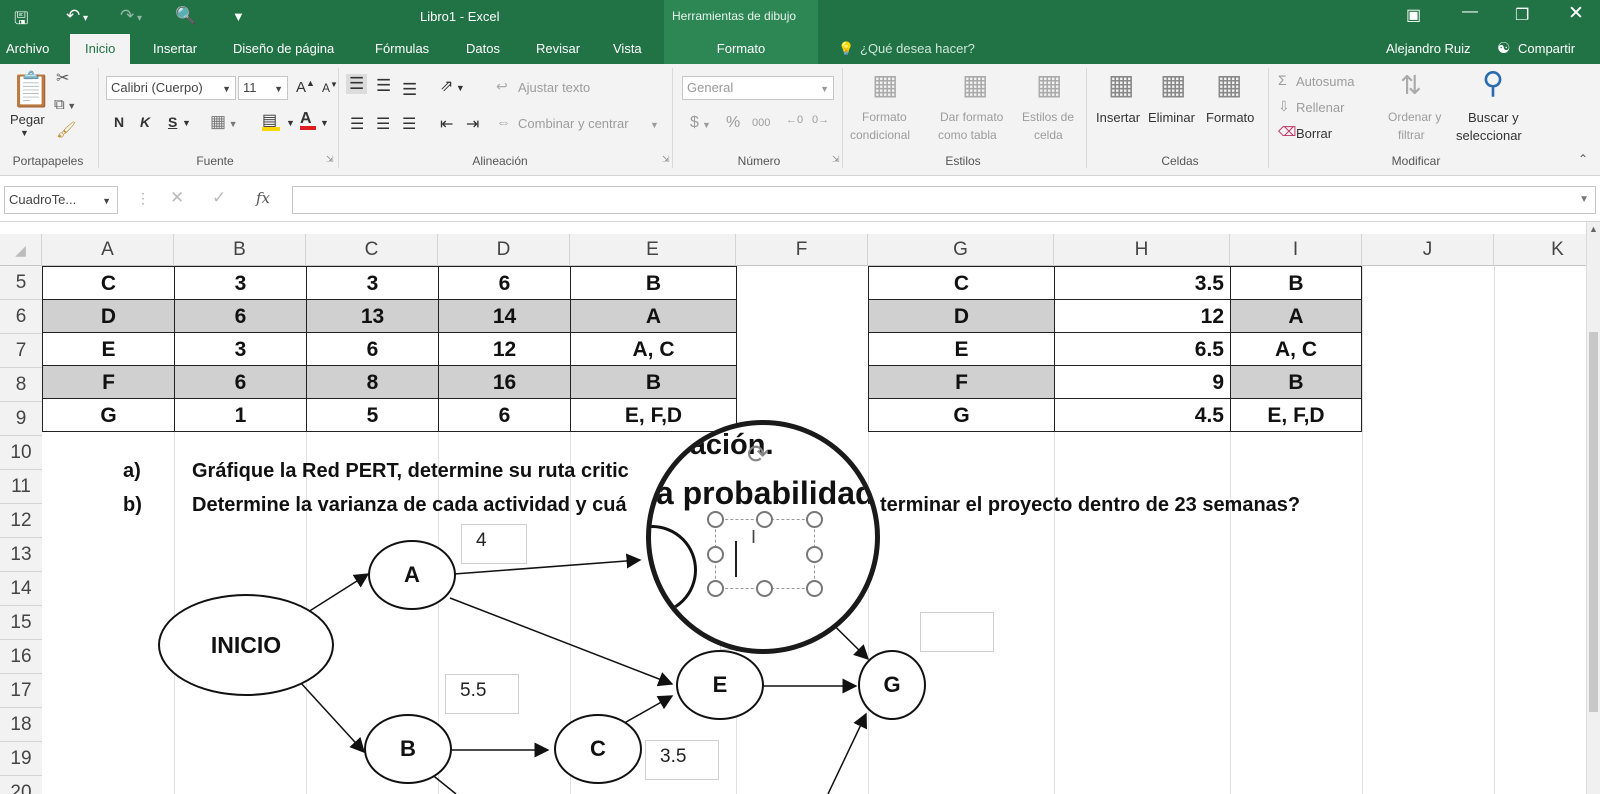 This screenshot has height=794, width=1600. Describe the element at coordinates (820, 120) in the screenshot. I see `decrease-decimal-icon: 0→` at that location.